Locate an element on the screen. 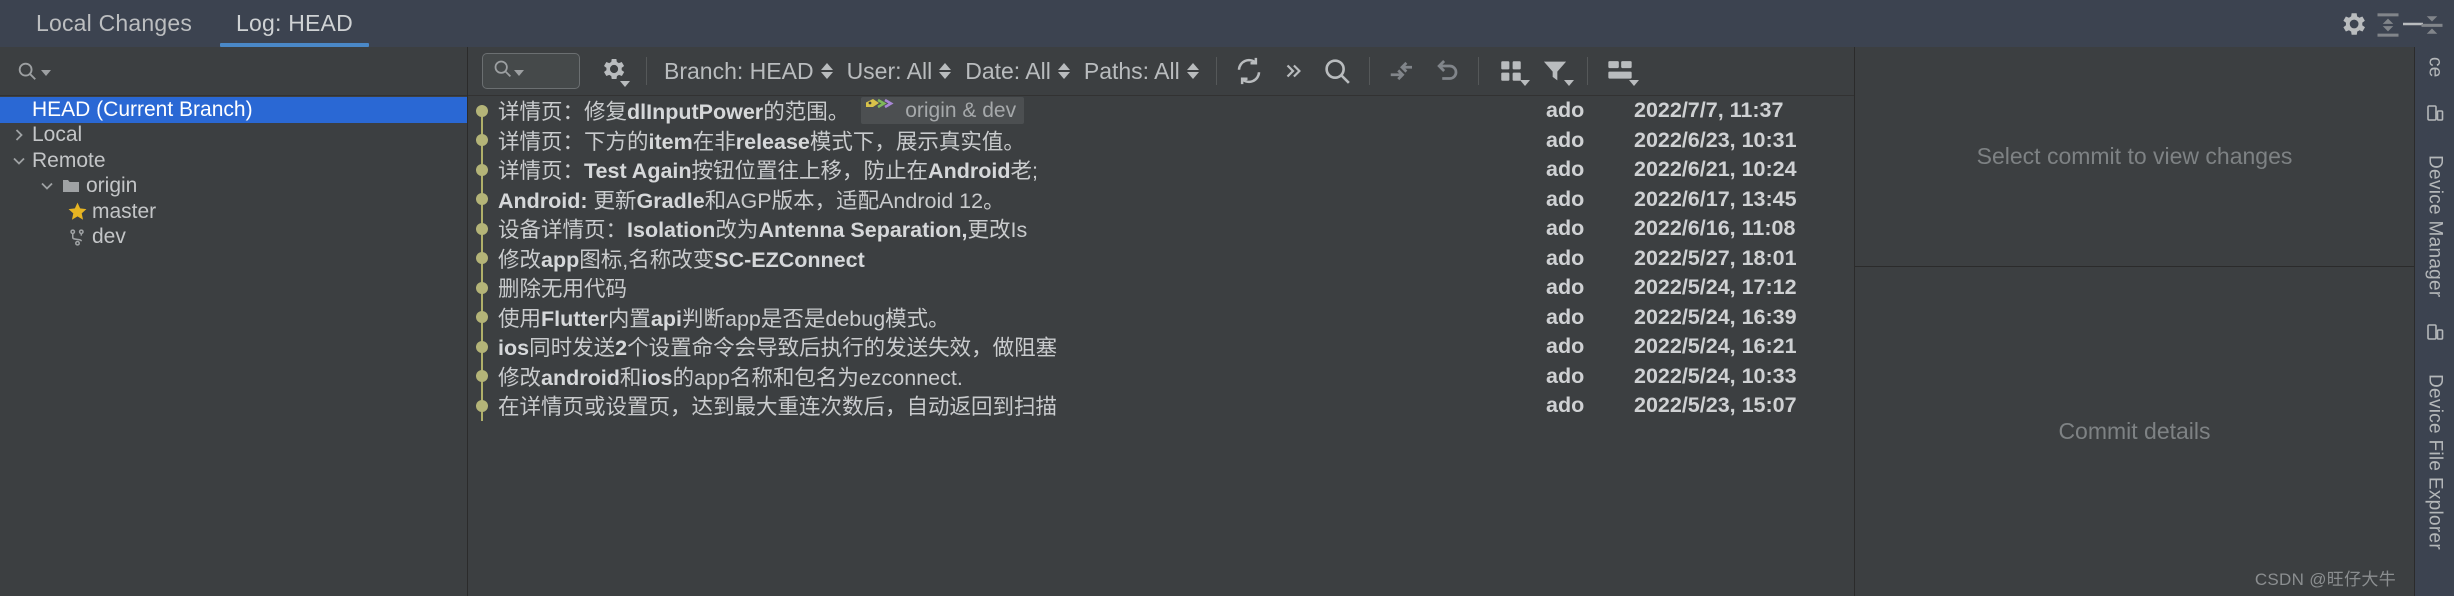 The width and height of the screenshot is (2454, 596). star-icon is located at coordinates (77, 211).